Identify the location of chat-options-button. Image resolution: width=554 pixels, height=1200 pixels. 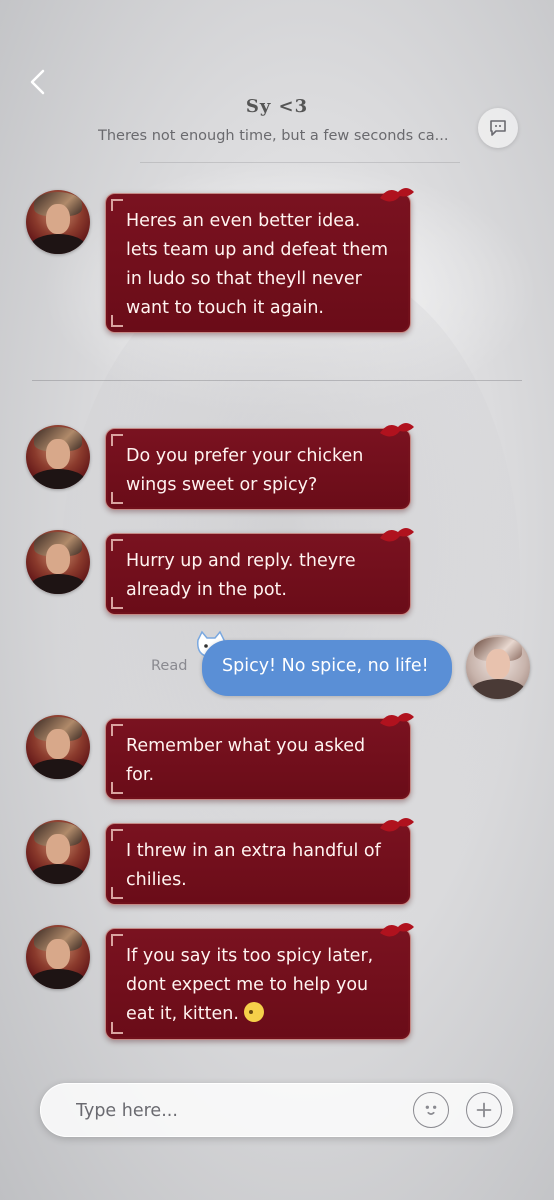
(498, 128).